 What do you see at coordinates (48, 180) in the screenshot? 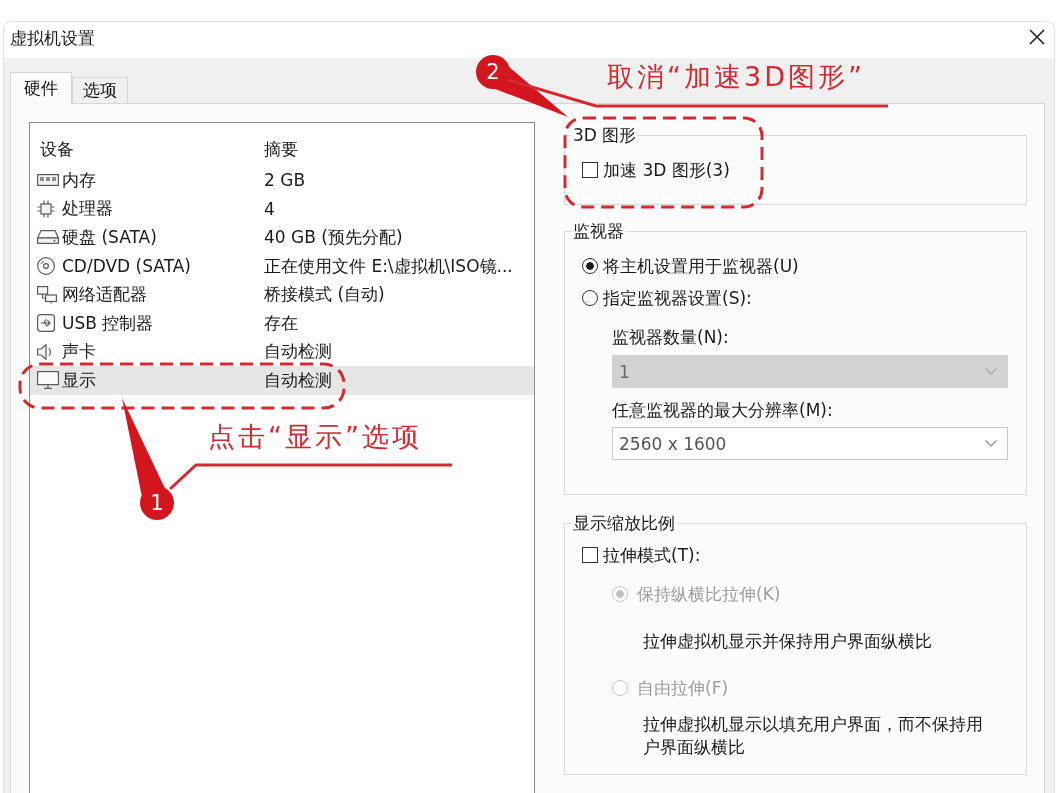
I see `memory-module-icon` at bounding box center [48, 180].